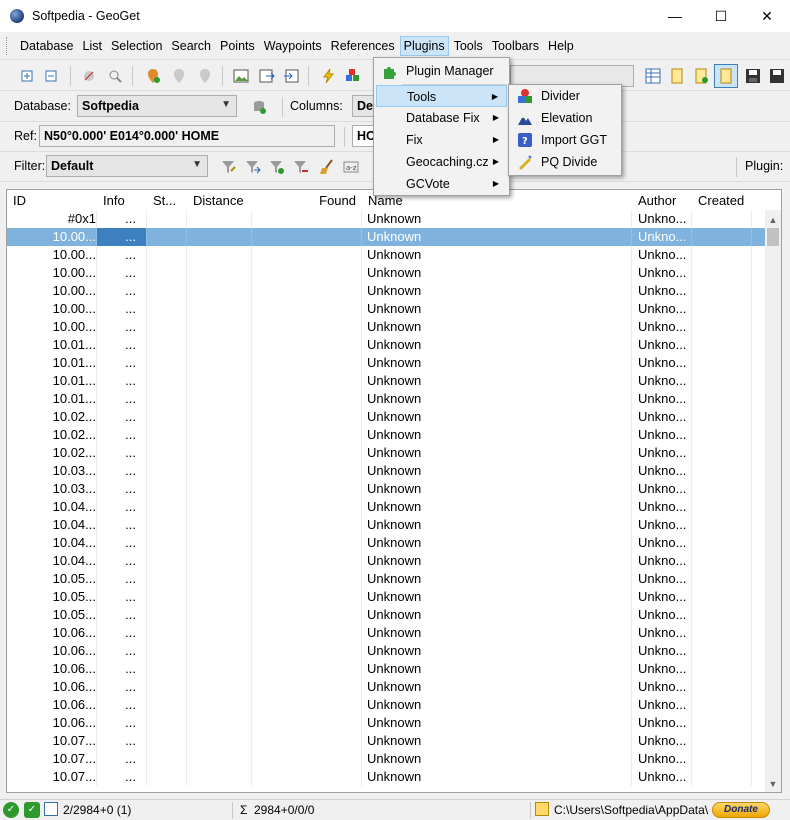  What do you see at coordinates (773, 220) in the screenshot?
I see `scroll-up-icon: ▲` at bounding box center [773, 220].